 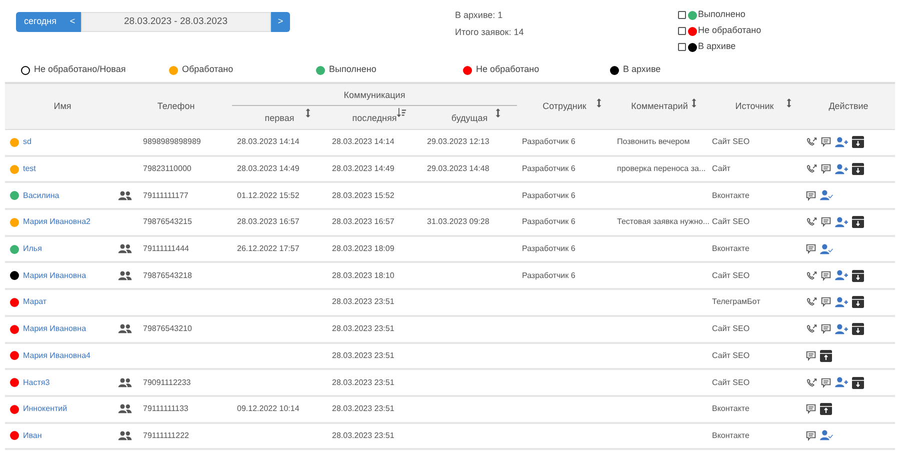 What do you see at coordinates (35, 302) in the screenshot?
I see `name-link: Марат` at bounding box center [35, 302].